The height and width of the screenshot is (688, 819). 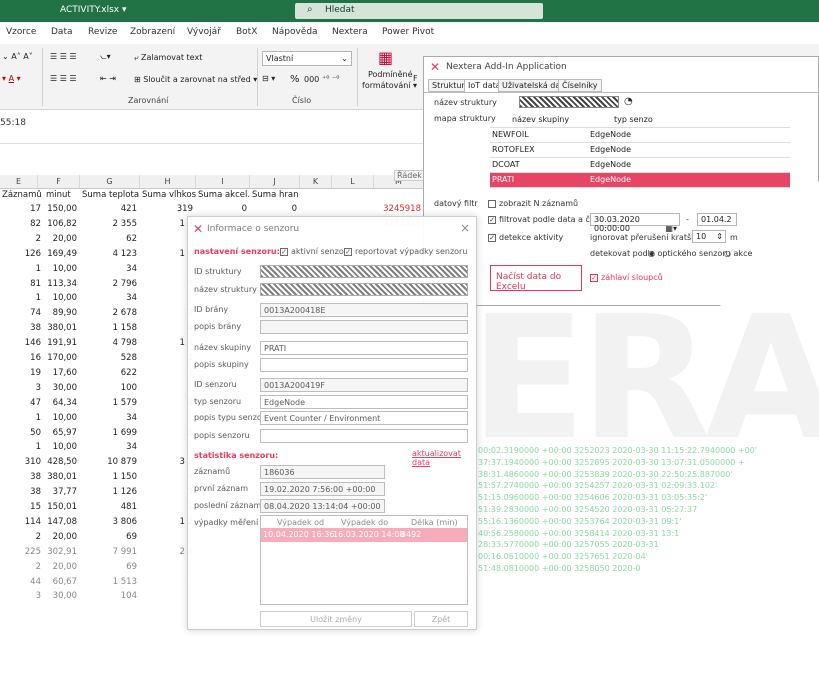 I want to click on table-cell: 1 126, so click(x=110, y=494).